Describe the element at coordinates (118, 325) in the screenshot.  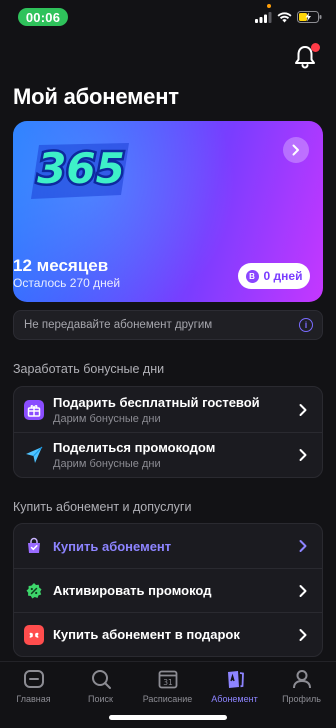
I see `transfer-warning-text: Не передавайте абонемент другим` at that location.